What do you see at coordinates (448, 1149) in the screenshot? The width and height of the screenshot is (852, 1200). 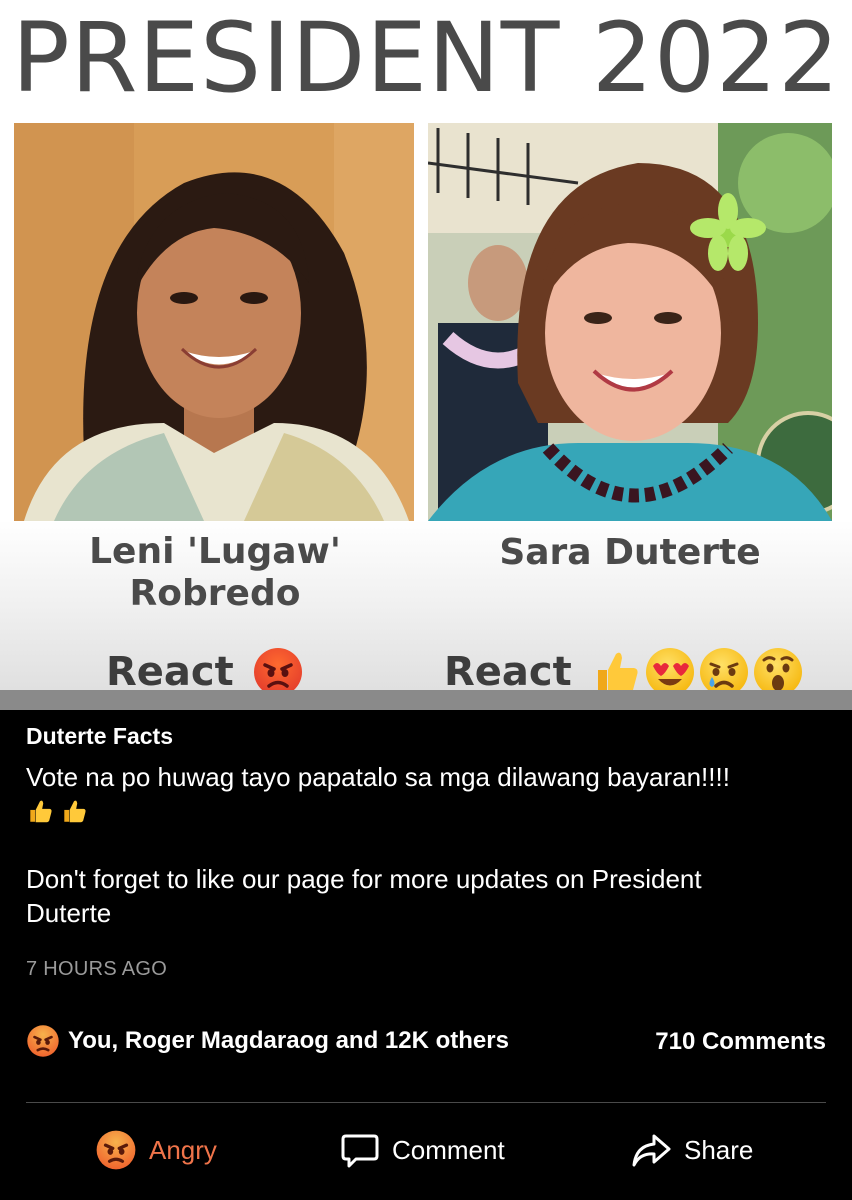 I see `comment-label: Comment` at bounding box center [448, 1149].